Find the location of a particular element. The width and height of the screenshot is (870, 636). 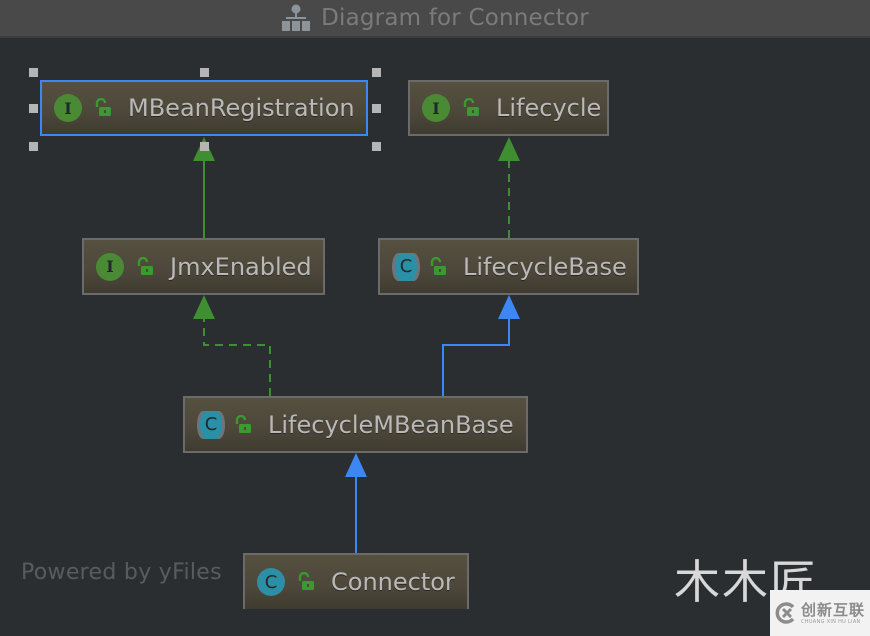

selection-handle-top-left is located at coordinates (33, 72).